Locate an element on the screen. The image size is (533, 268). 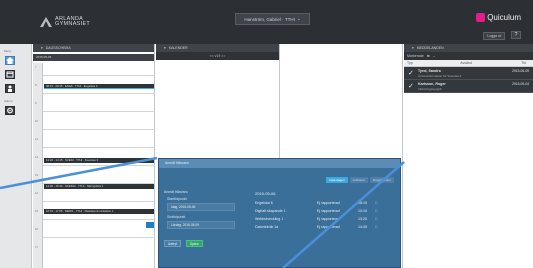
message-sender: Tyrol, Sandra is located at coordinates (429, 71).